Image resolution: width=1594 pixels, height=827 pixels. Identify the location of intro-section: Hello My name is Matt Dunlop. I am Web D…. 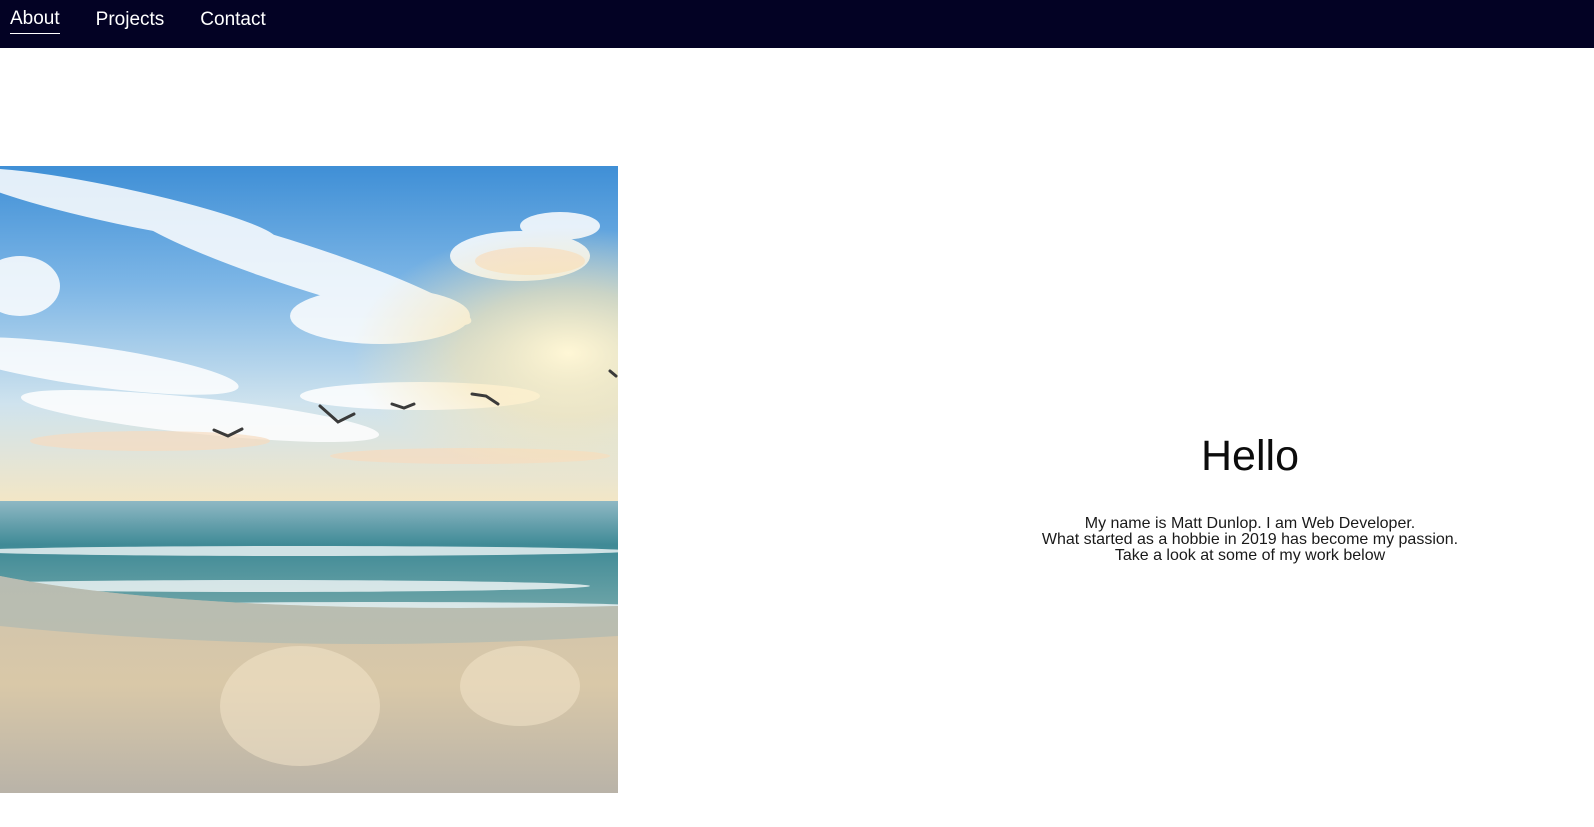
(1247, 497).